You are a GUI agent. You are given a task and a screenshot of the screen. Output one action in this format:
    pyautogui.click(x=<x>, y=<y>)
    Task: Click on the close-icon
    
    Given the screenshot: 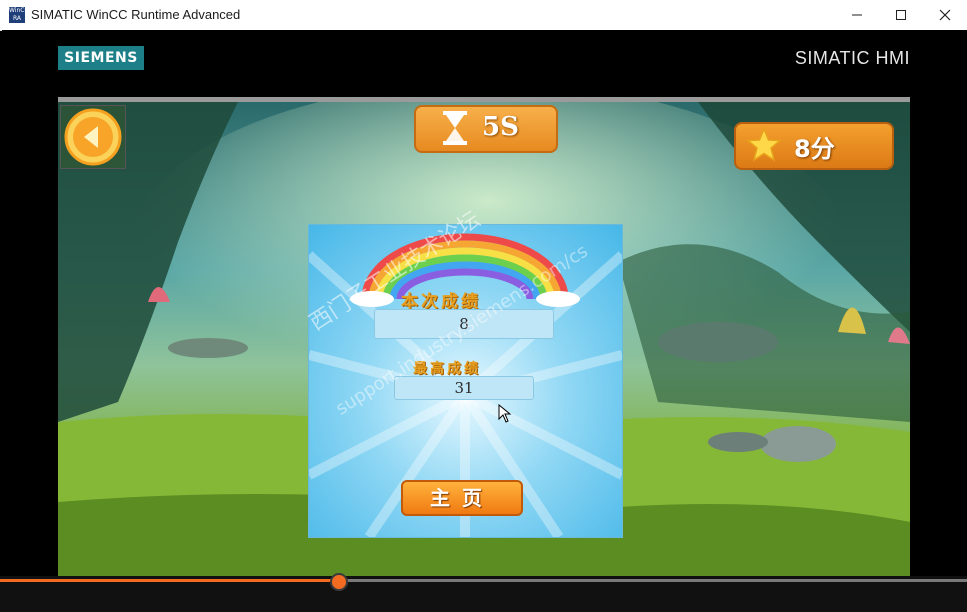 What is the action you would take?
    pyautogui.click(x=945, y=15)
    